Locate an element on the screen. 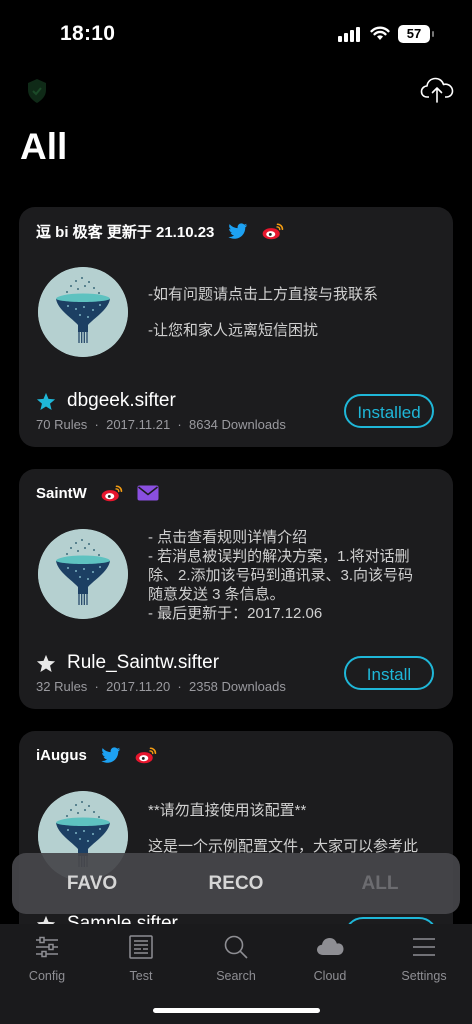 This screenshot has width=472, height=1024. search-icon is located at coordinates (236, 947).